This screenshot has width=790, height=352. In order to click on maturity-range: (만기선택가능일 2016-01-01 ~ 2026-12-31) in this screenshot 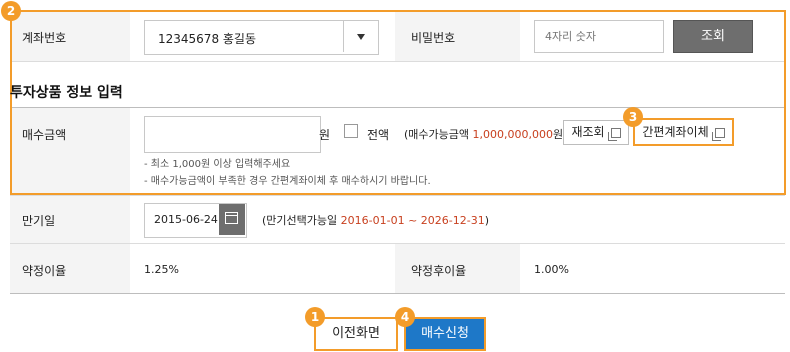, I will do `click(376, 220)`.